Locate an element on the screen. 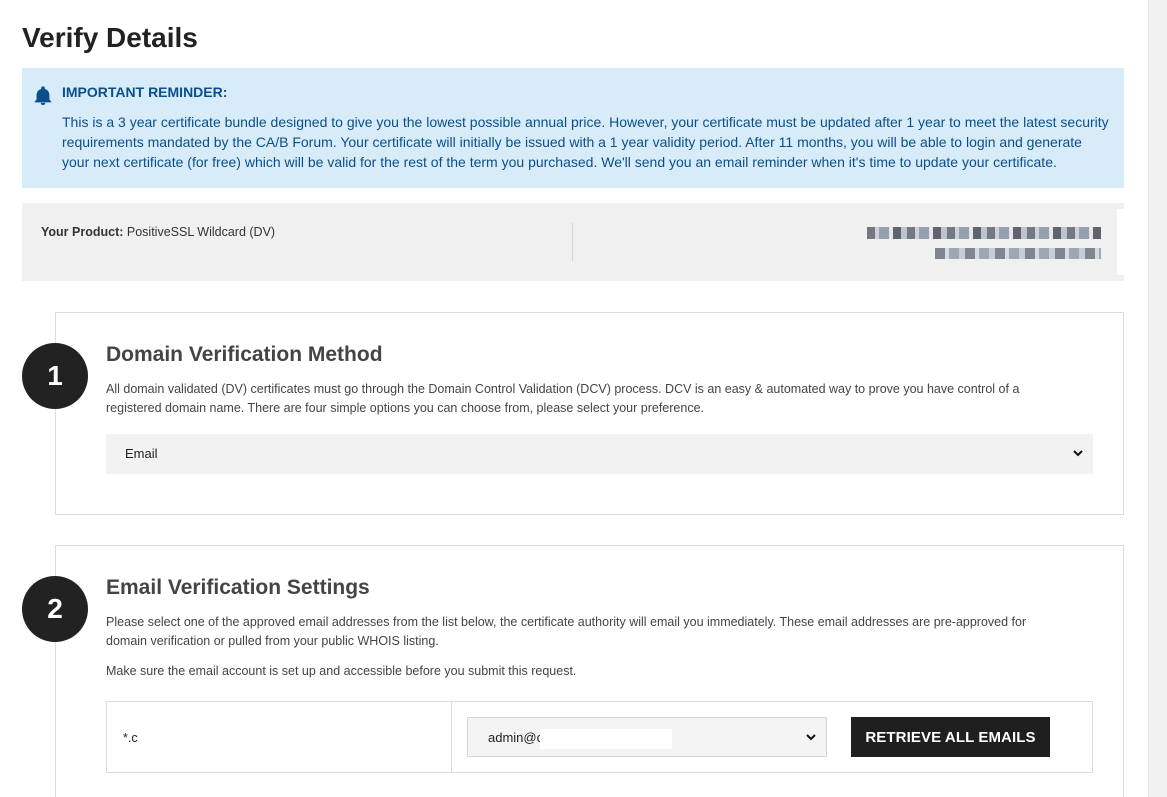  page-title: Verify Details is located at coordinates (110, 37).